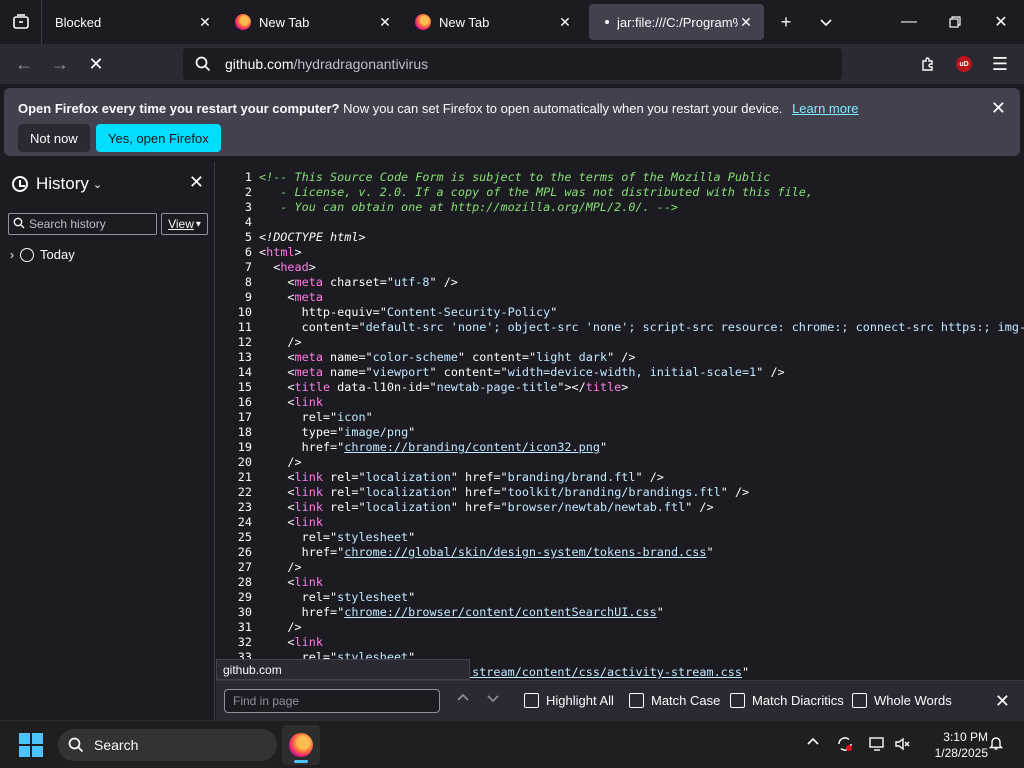 The width and height of the screenshot is (1024, 768). What do you see at coordinates (277, 282) in the screenshot?
I see `source-token: <` at bounding box center [277, 282].